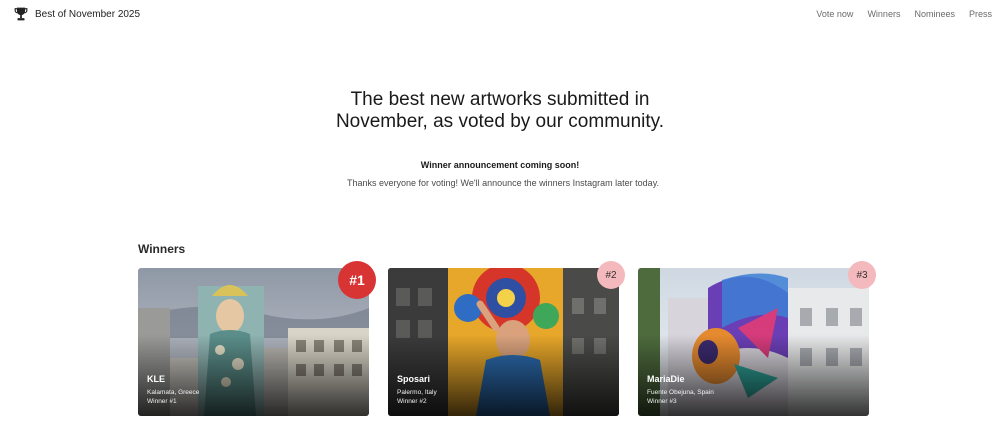  What do you see at coordinates (500, 165) in the screenshot?
I see `announcement-heading: Winner announcement coming soon!` at bounding box center [500, 165].